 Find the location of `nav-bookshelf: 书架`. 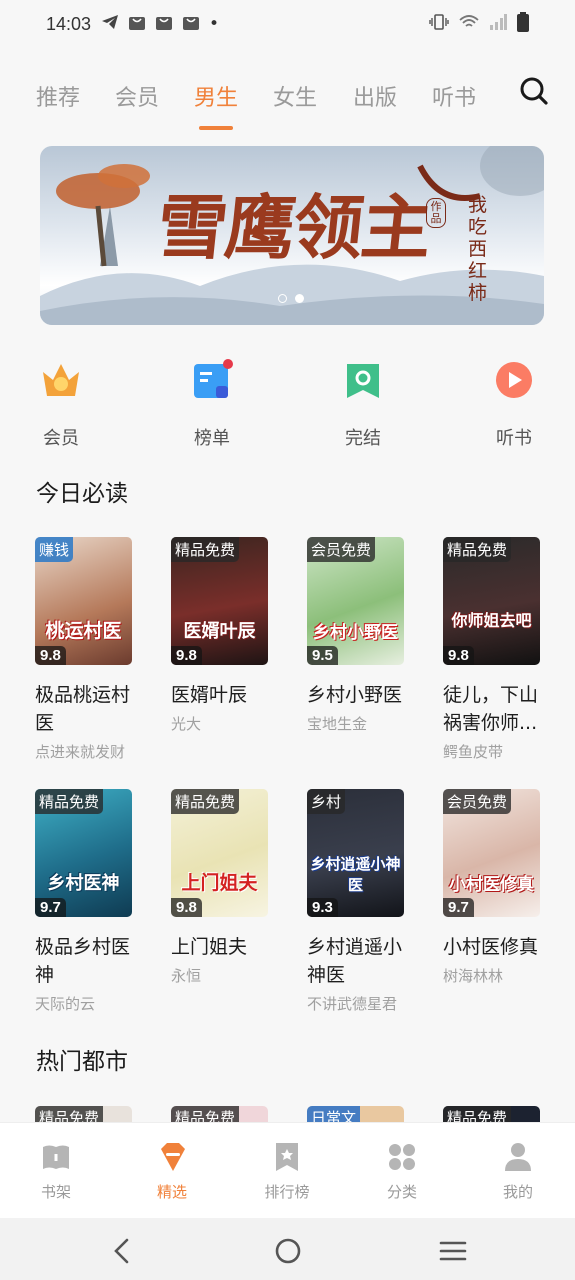

nav-bookshelf: 书架 is located at coordinates (56, 1171).